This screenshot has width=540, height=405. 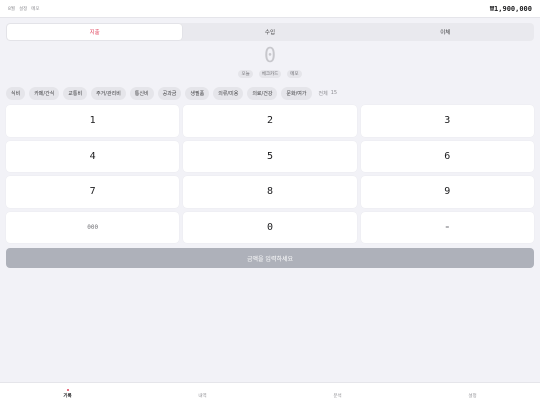 I want to click on category-all-count: 15, so click(x=334, y=93).